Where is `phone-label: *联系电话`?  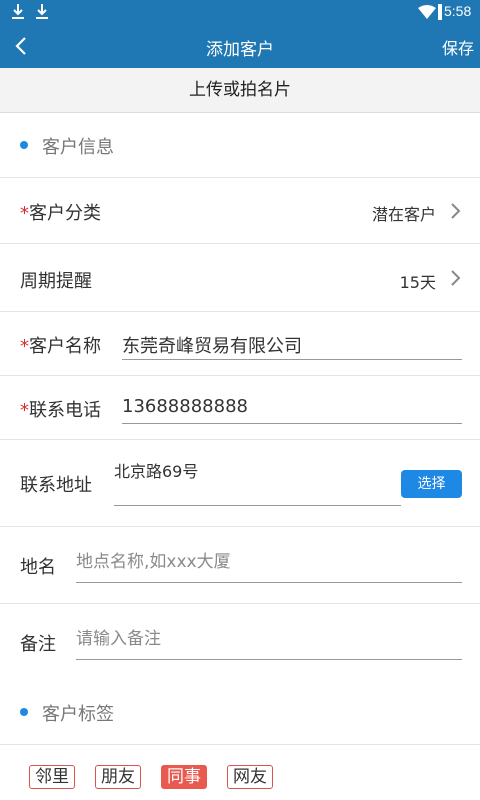 phone-label: *联系电话 is located at coordinates (60, 409).